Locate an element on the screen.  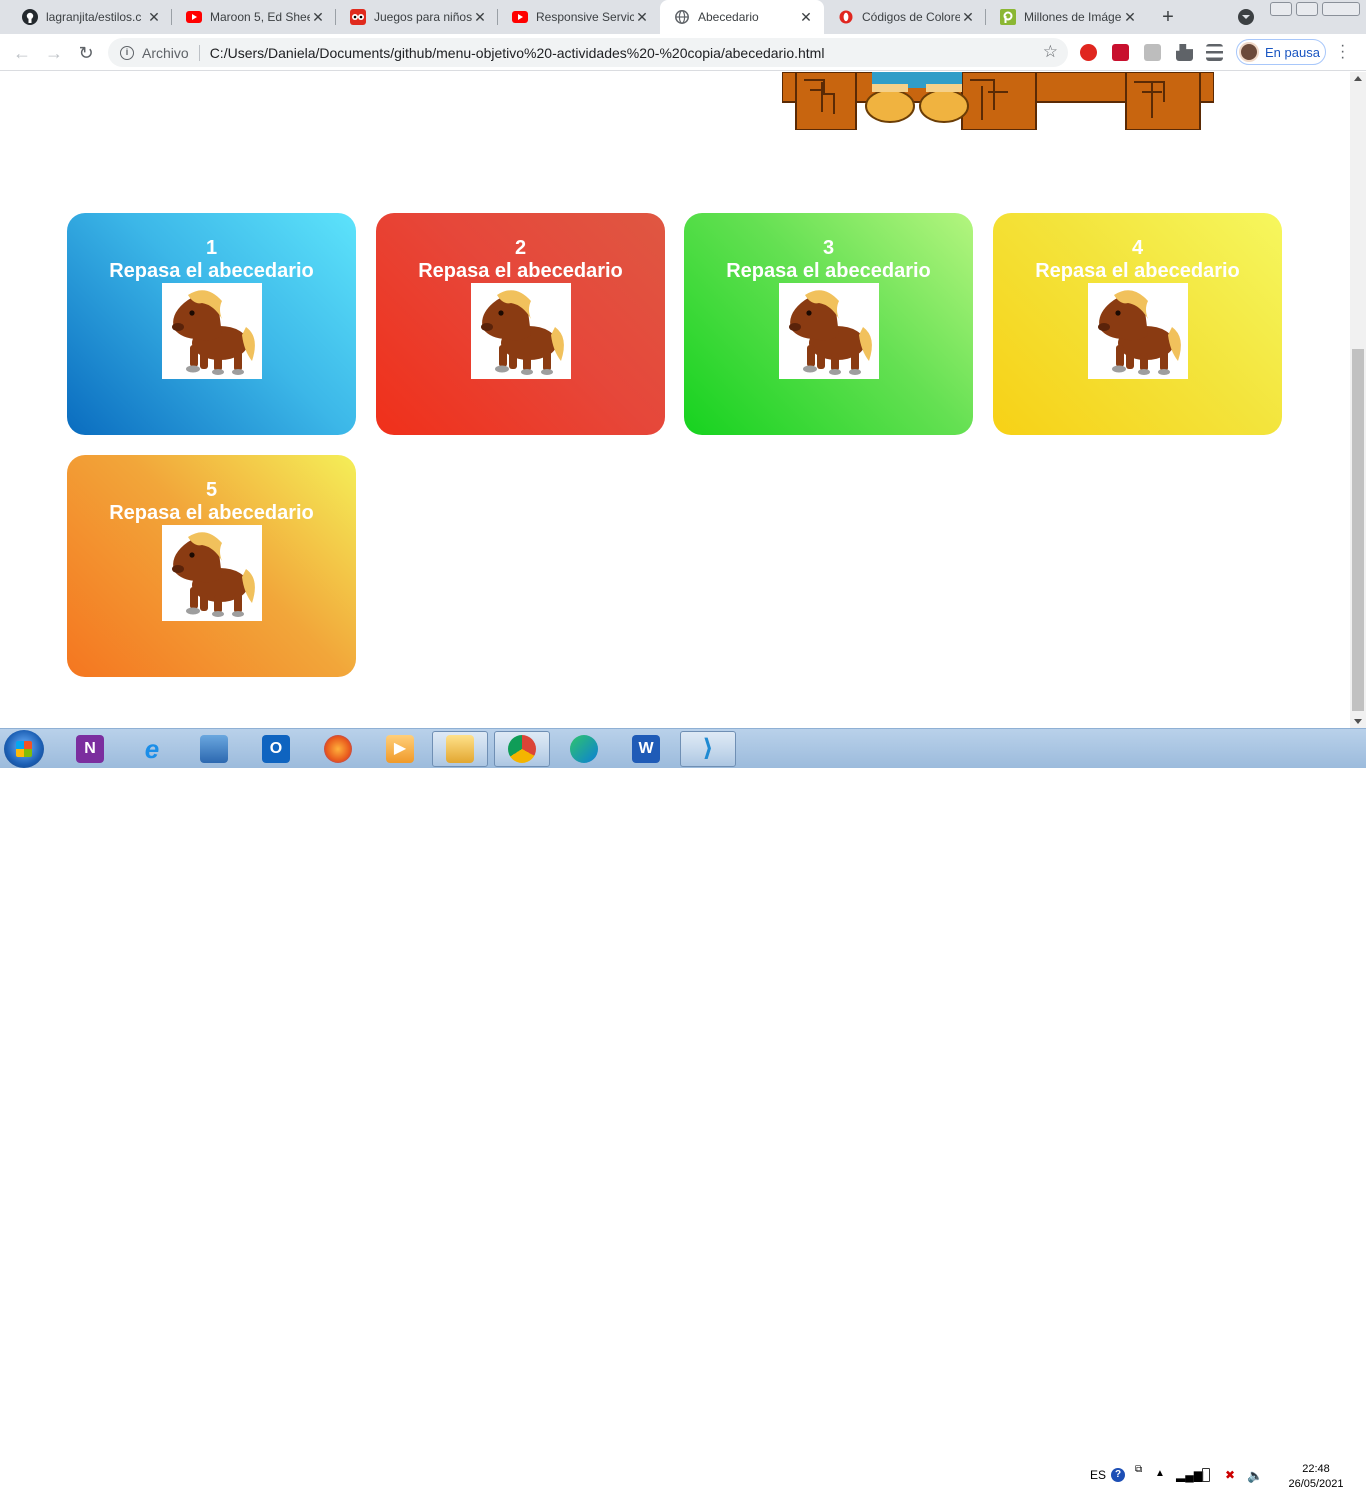
media-player-icon: ▶ is located at coordinates (400, 749).